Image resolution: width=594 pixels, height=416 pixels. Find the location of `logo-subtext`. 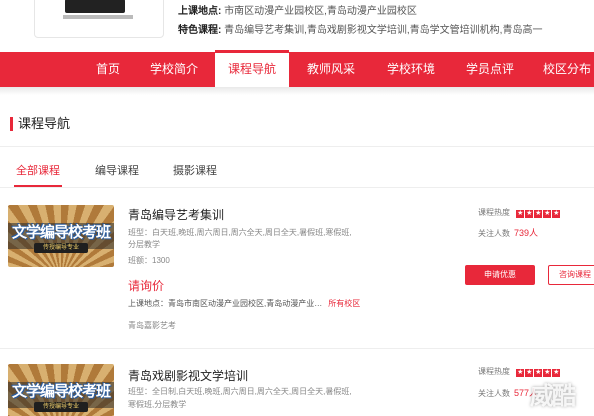

logo-subtext is located at coordinates (98, 17).